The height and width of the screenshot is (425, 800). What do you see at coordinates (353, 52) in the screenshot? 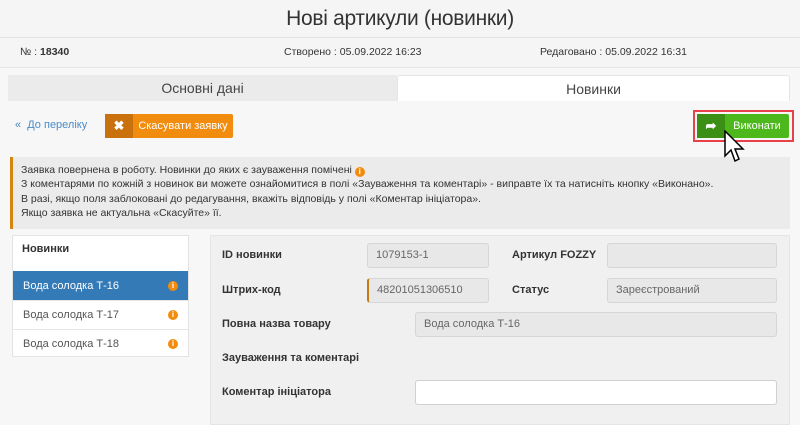
I see `created-date: Створено : 05.09.2022 16:23` at bounding box center [353, 52].